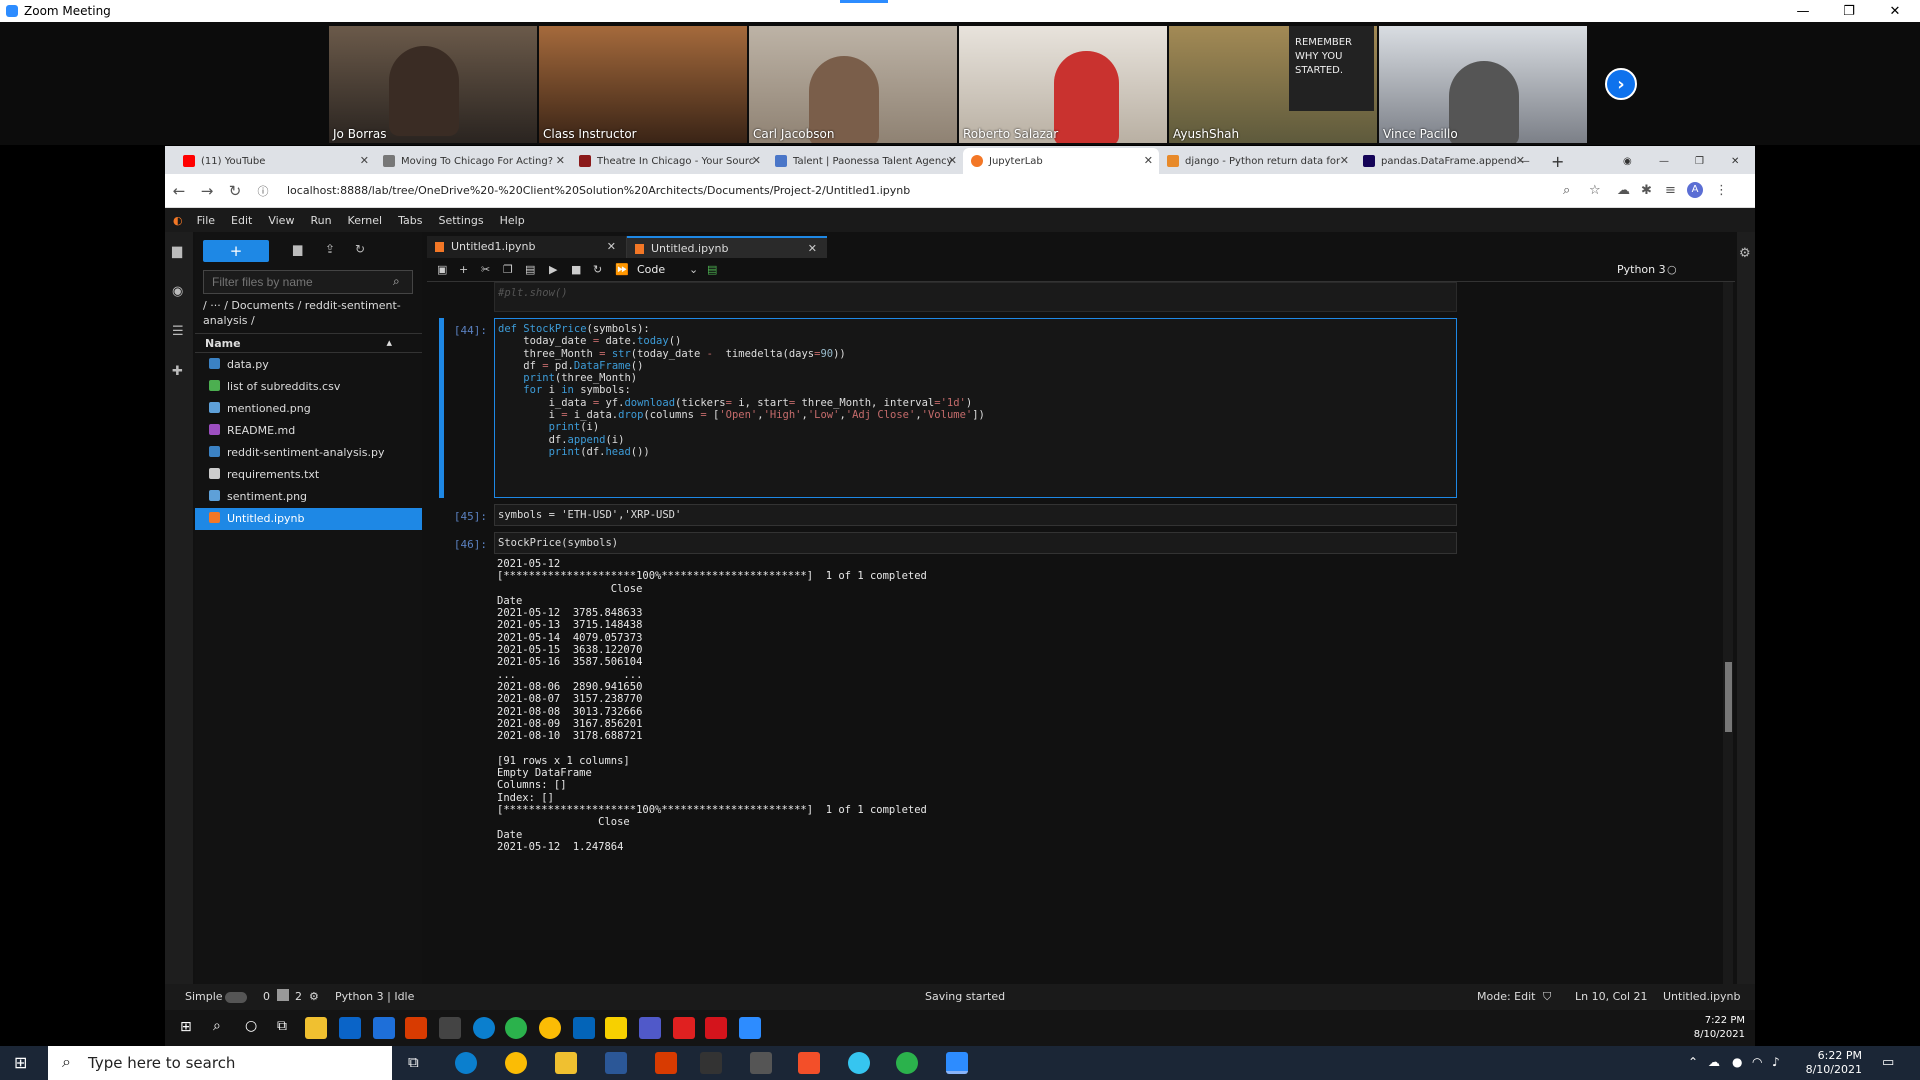  I want to click on copy-icon: ❐, so click(508, 269).